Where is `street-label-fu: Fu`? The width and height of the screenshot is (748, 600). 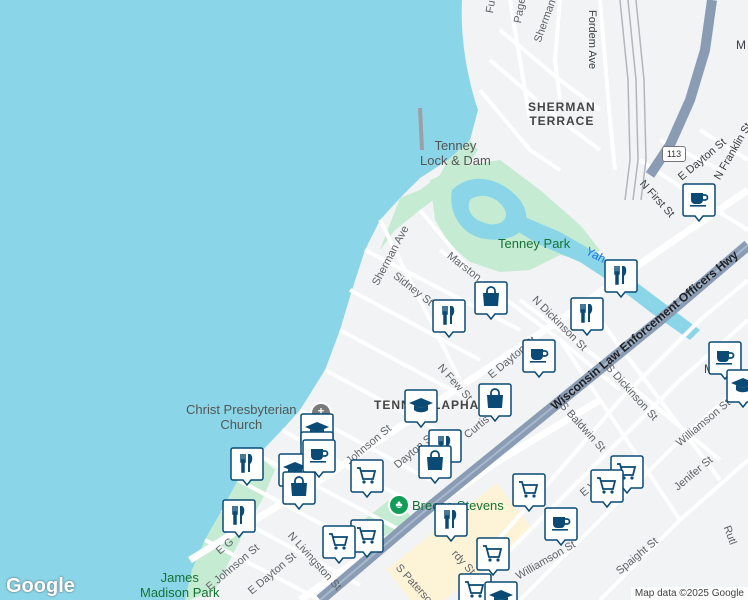 street-label-fu: Fu is located at coordinates (491, 7).